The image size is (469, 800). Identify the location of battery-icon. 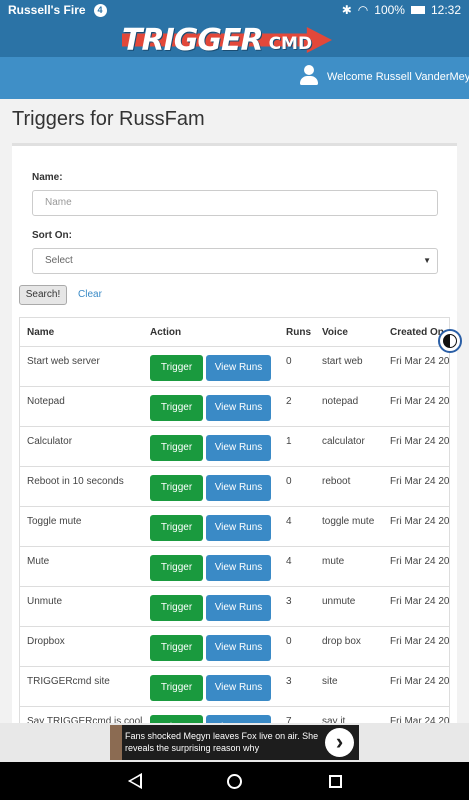
(417, 10).